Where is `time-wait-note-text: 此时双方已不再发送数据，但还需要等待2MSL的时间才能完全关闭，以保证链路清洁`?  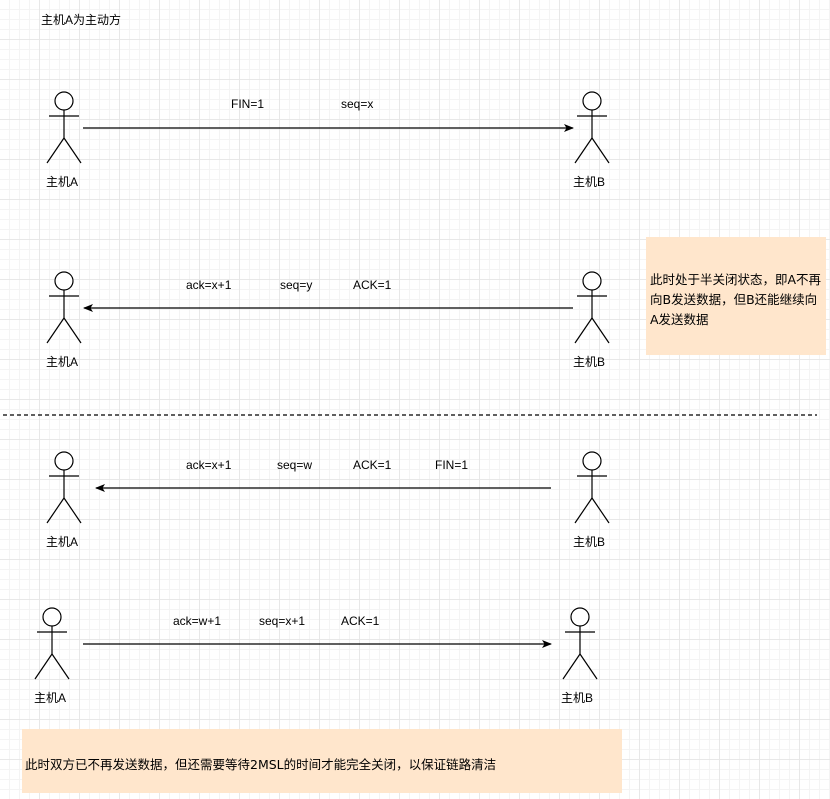 time-wait-note-text: 此时双方已不再发送数据，但还需要等待2MSL的时间才能完全关闭，以保证链路清洁 is located at coordinates (261, 764).